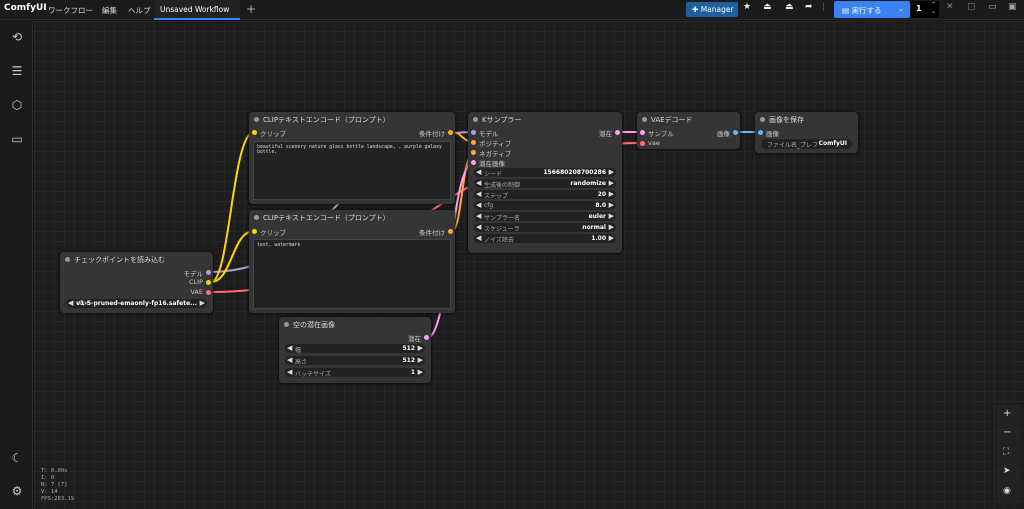 The height and width of the screenshot is (509, 1024). I want to click on input-negative-slot, so click(473, 152).